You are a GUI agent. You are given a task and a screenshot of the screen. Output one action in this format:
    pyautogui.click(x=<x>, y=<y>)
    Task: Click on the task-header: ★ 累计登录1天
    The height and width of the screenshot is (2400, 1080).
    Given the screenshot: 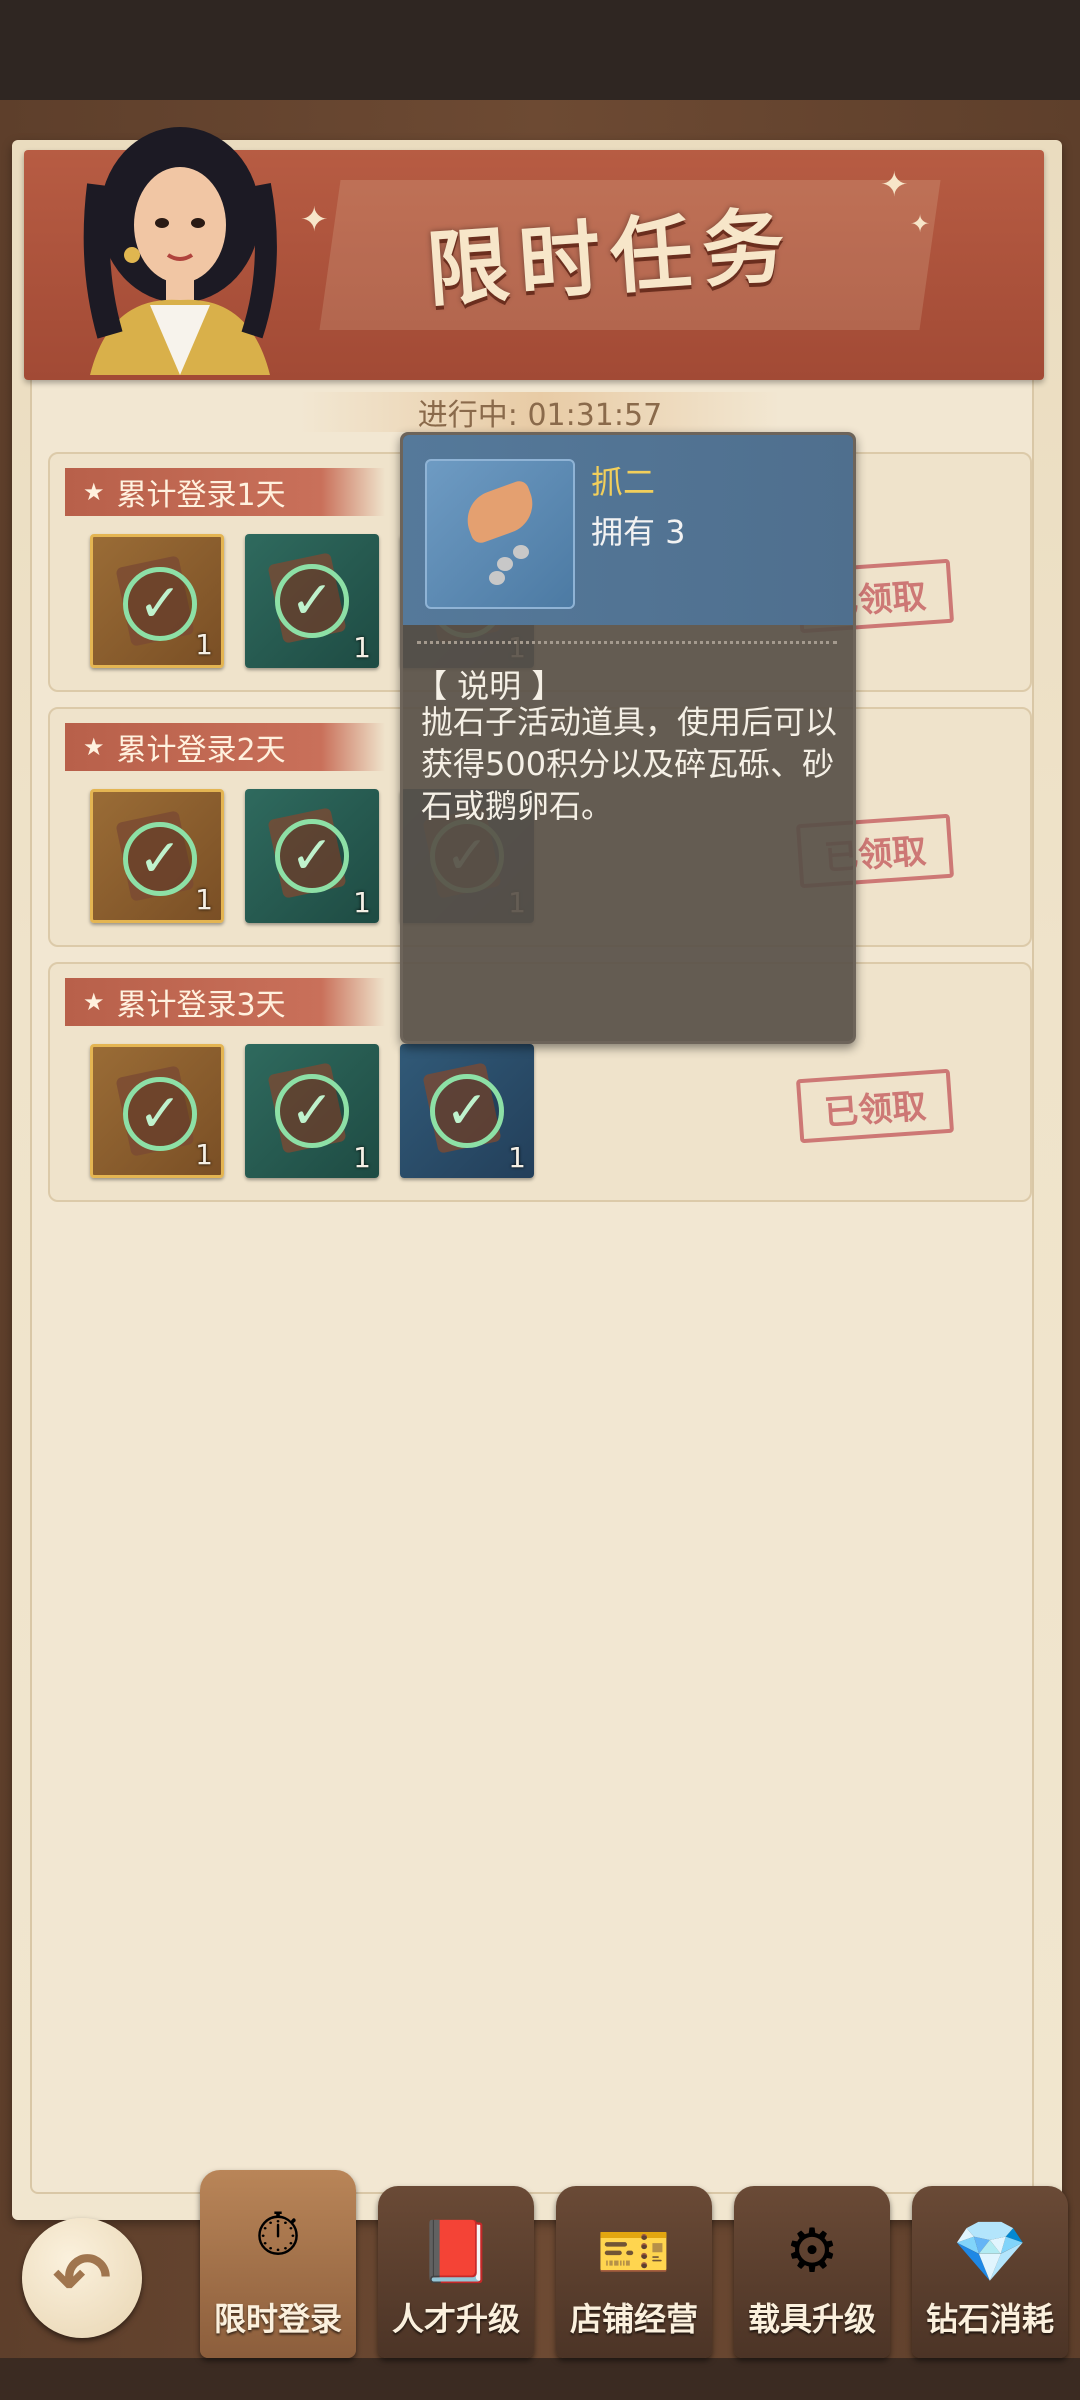 What is the action you would take?
    pyautogui.click(x=225, y=492)
    